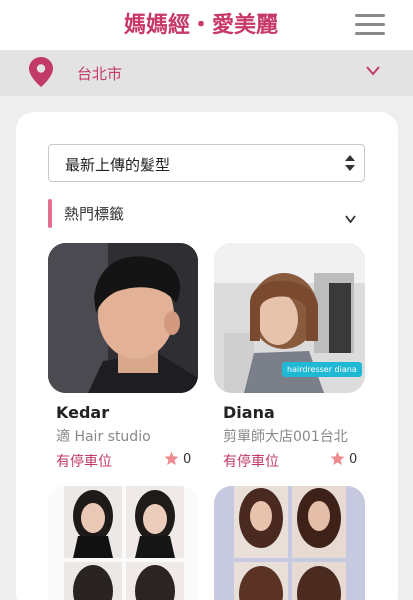 This screenshot has width=413, height=600. Describe the element at coordinates (285, 437) in the screenshot. I see `salon-name: 剪單師大店001台北` at that location.